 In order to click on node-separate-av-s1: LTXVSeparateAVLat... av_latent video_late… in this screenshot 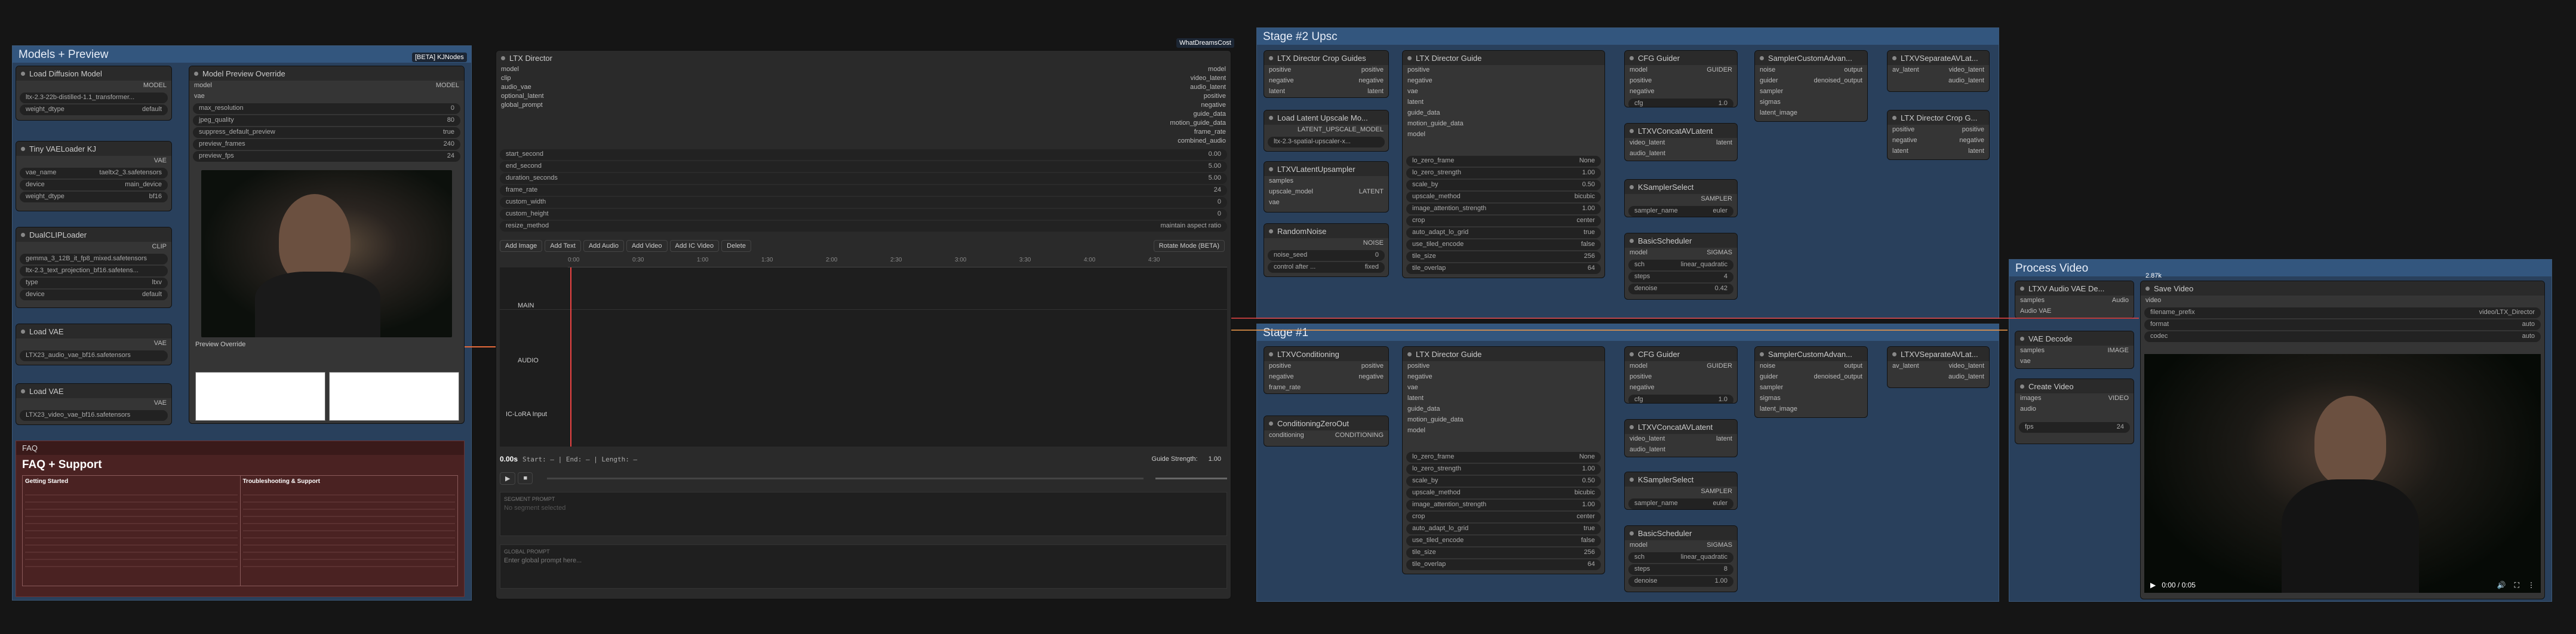, I will do `click(1938, 367)`.